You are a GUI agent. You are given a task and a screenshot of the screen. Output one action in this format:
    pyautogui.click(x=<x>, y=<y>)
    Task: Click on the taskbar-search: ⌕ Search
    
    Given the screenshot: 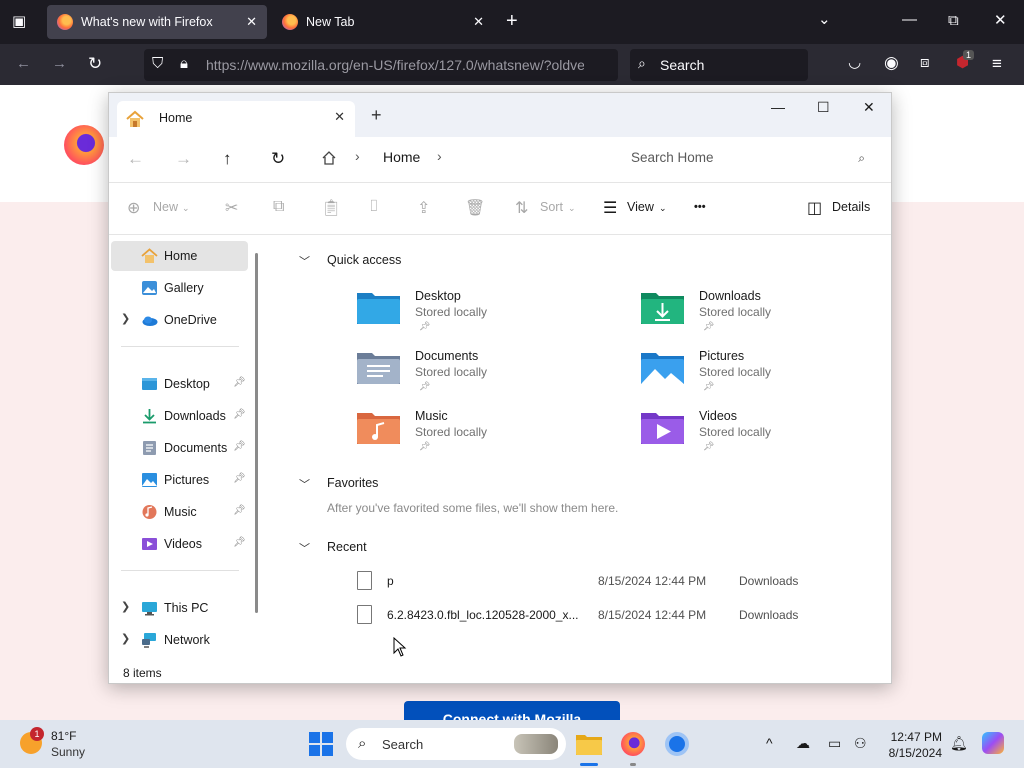 What is the action you would take?
    pyautogui.click(x=456, y=744)
    